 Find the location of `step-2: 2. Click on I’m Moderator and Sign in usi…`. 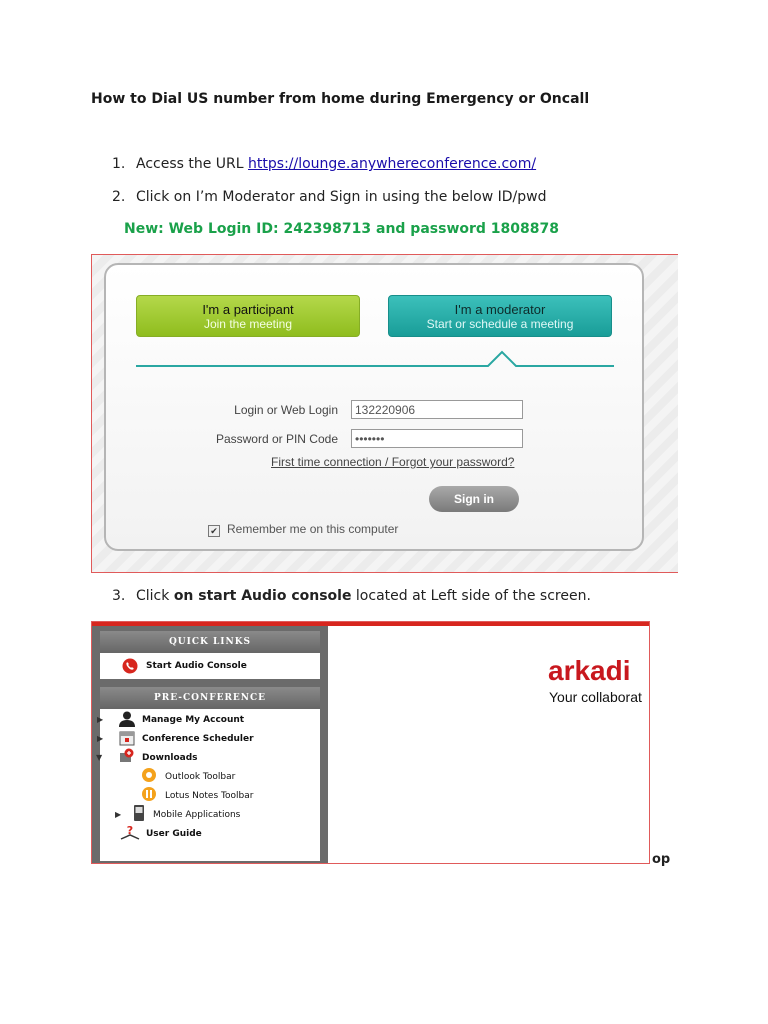

step-2: 2. Click on I’m Moderator and Sign in usi… is located at coordinates (329, 197).